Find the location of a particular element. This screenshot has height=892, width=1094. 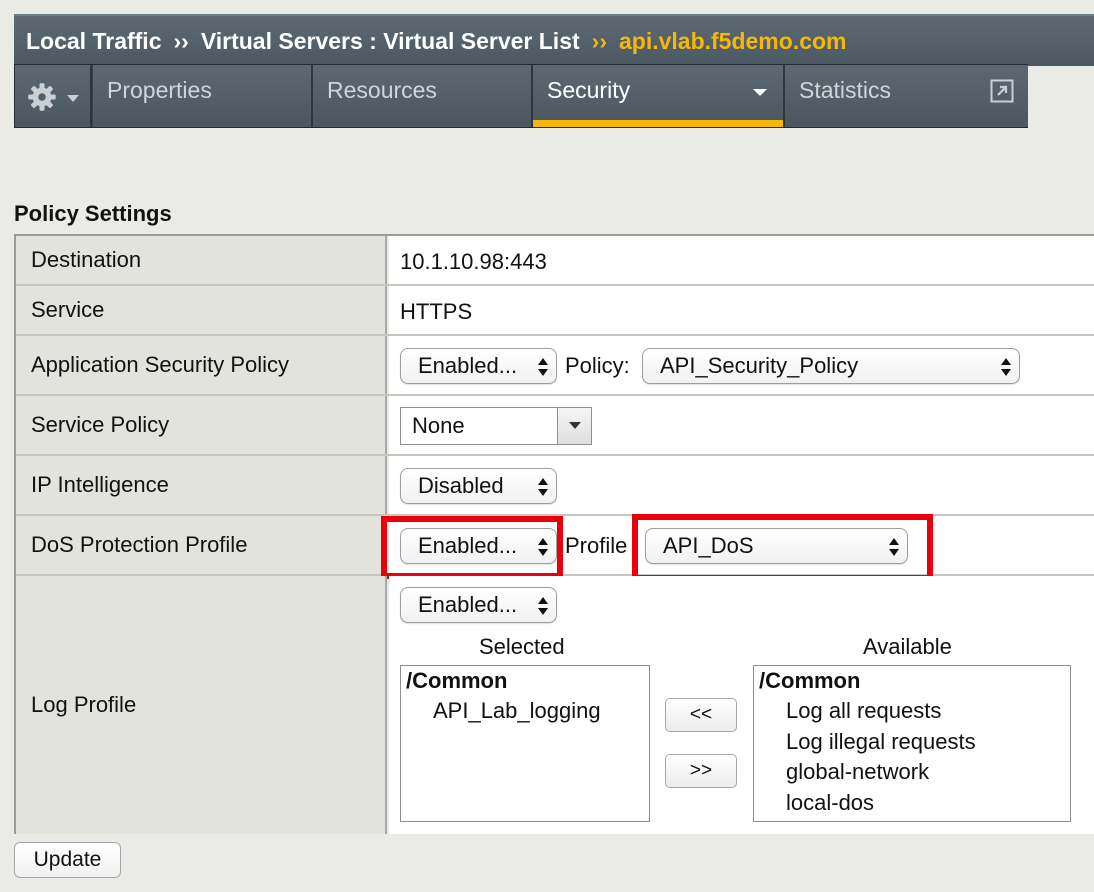

service-policy-input: None is located at coordinates (479, 426).